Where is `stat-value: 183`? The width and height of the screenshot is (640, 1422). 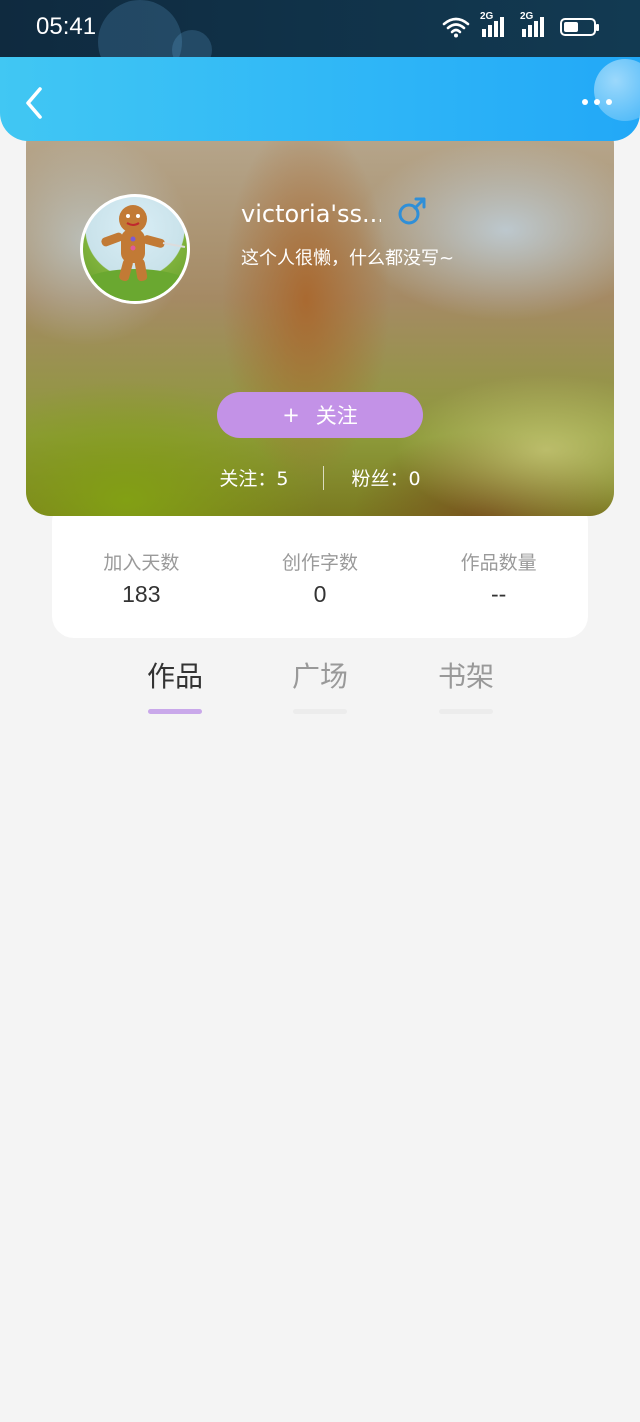
stat-value: 183 is located at coordinates (141, 594).